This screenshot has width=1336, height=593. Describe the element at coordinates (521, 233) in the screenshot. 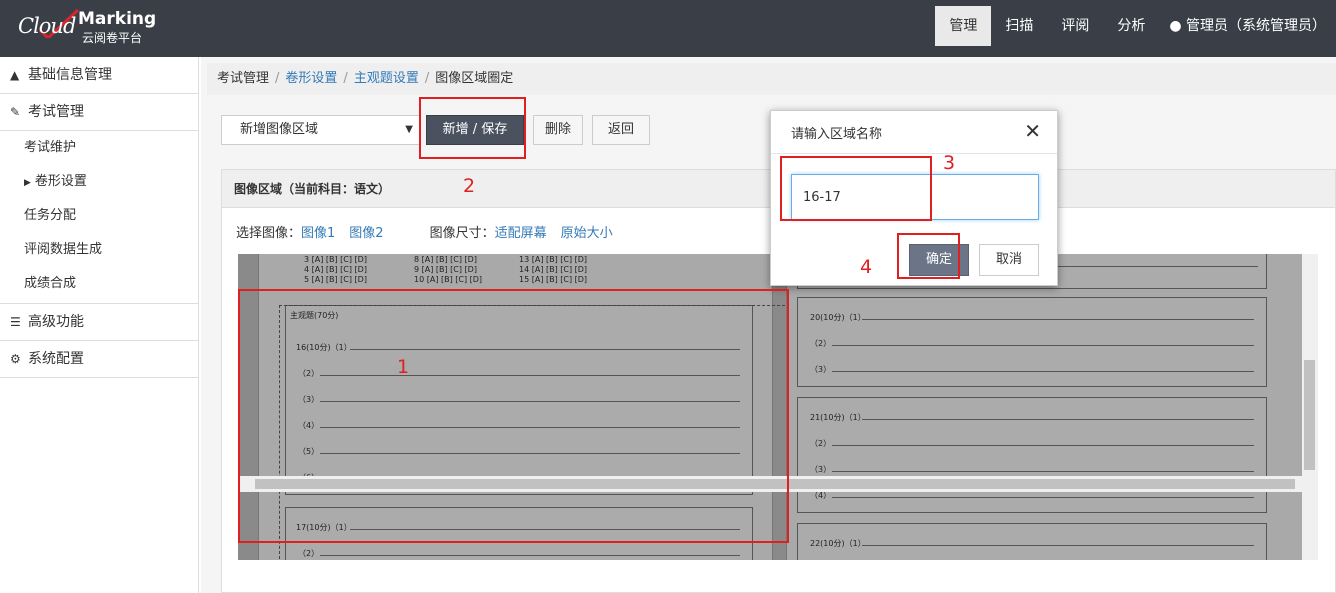

I see `fit-screen-link: 适配屏幕` at that location.